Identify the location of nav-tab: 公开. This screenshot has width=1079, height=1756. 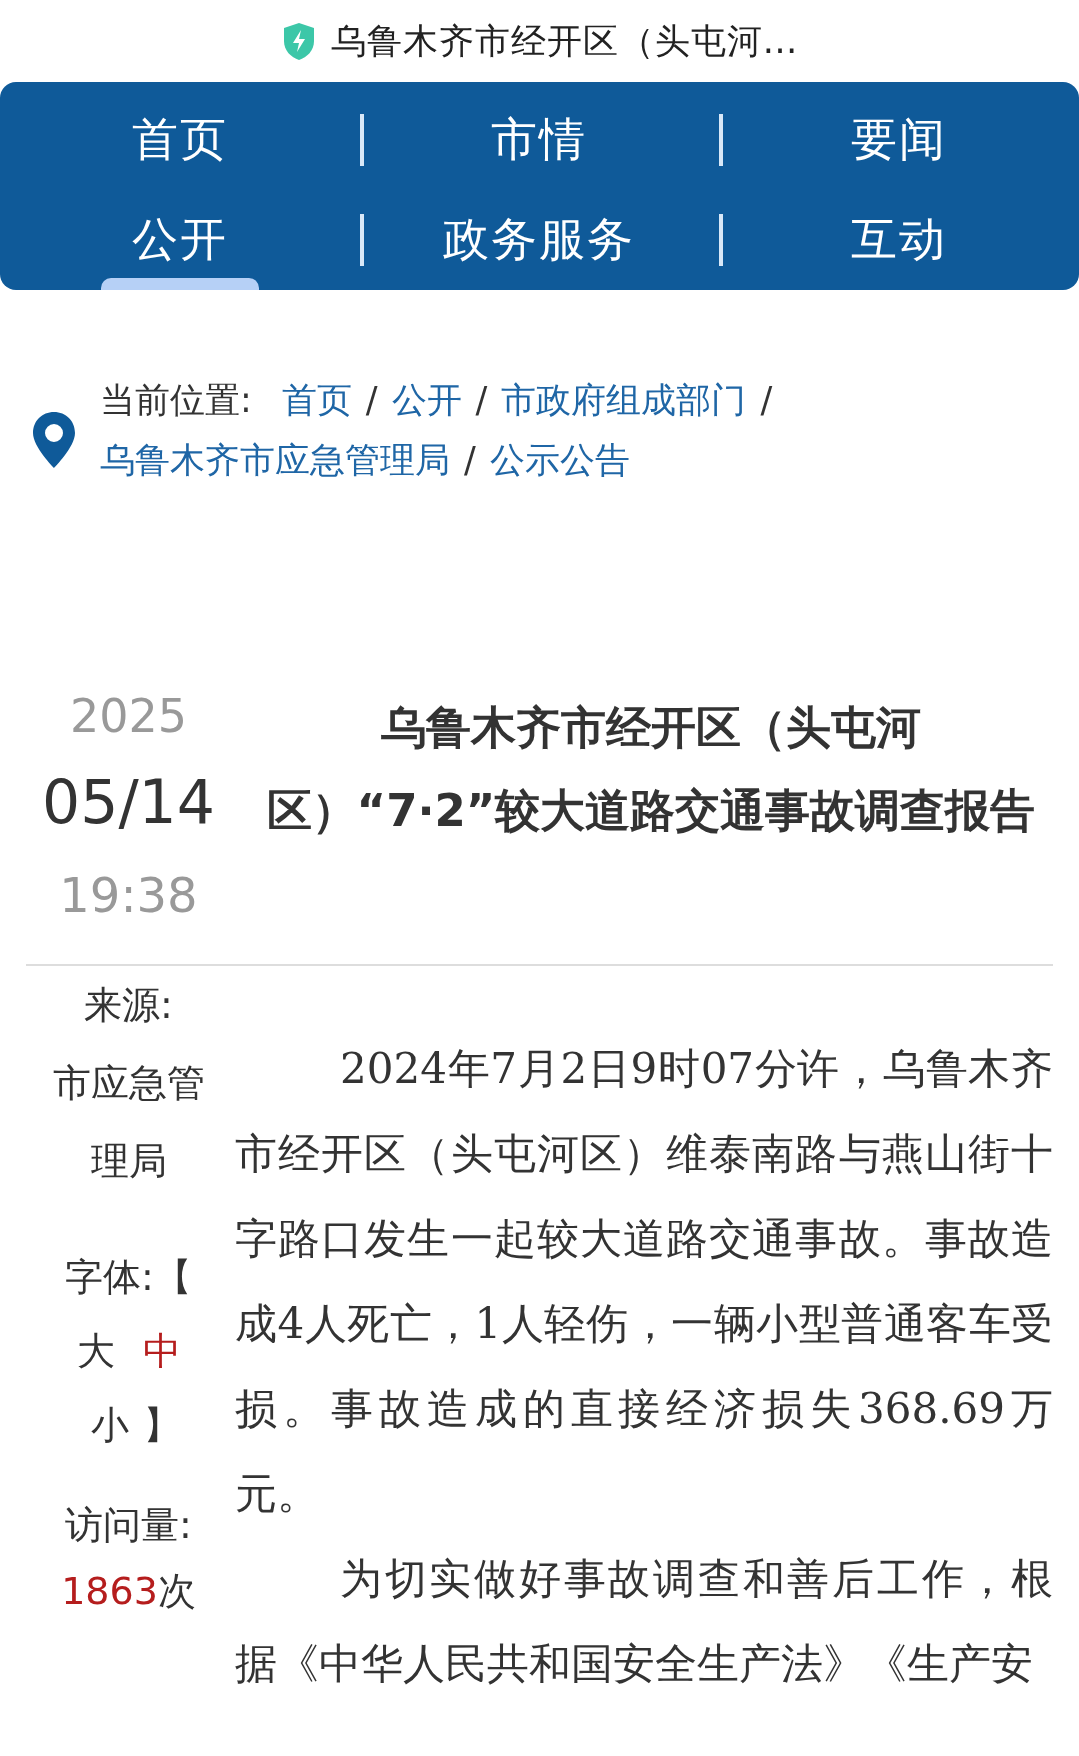
(179, 240).